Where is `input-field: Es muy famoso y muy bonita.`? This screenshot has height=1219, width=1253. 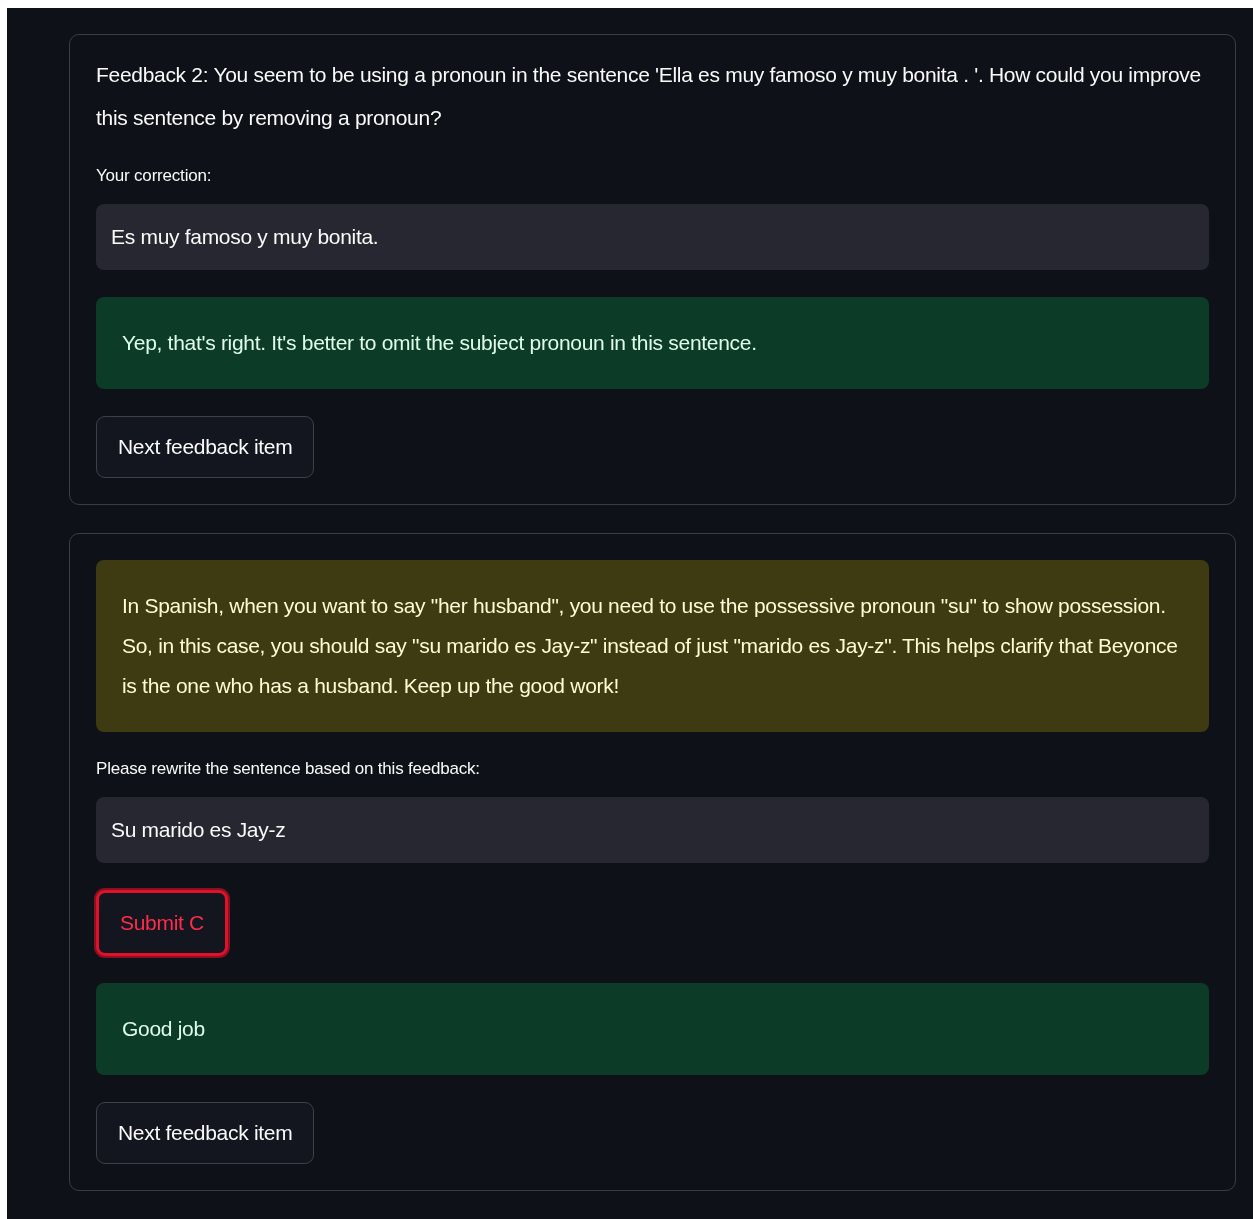
input-field: Es muy famoso y muy bonita. is located at coordinates (652, 237).